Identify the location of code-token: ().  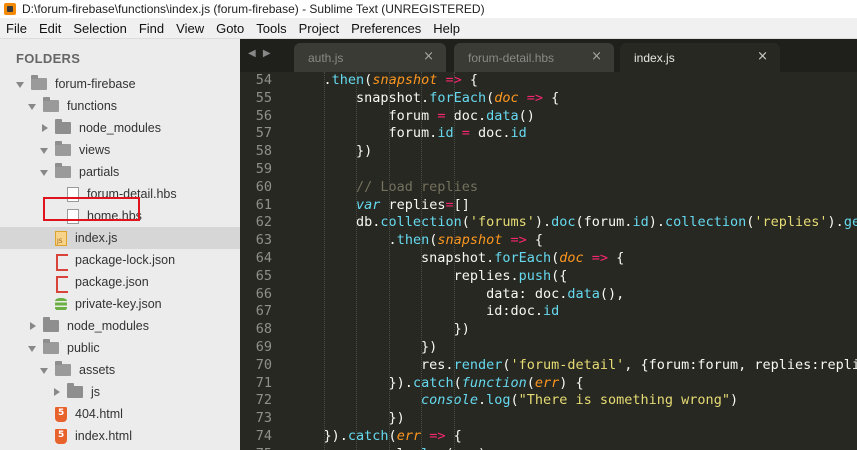
(526, 115).